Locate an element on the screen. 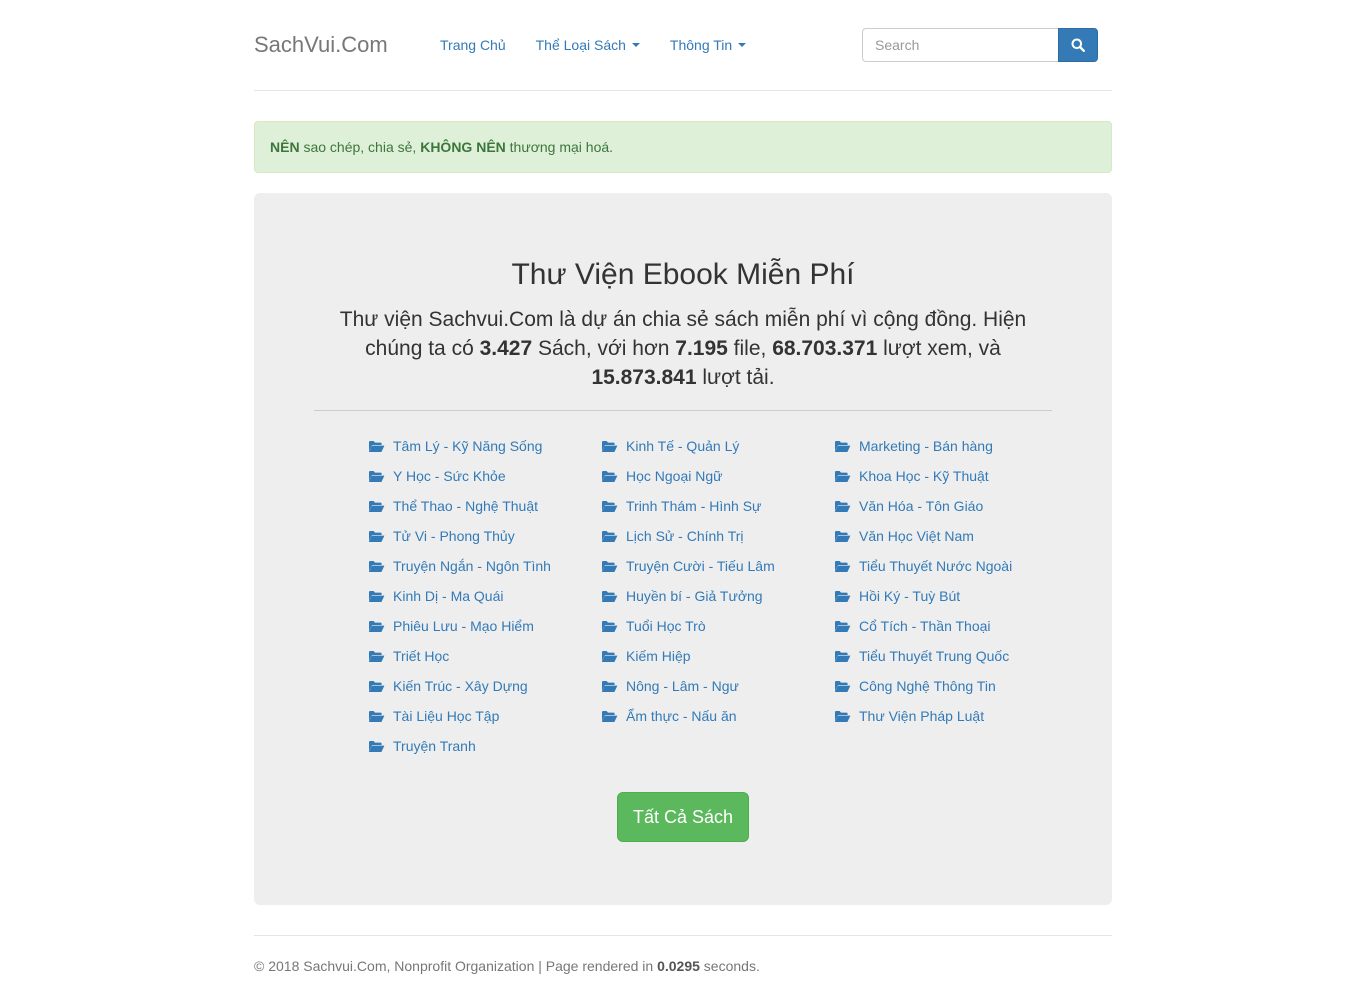  category-link: Y Học - Sức Khỏe is located at coordinates (459, 476).